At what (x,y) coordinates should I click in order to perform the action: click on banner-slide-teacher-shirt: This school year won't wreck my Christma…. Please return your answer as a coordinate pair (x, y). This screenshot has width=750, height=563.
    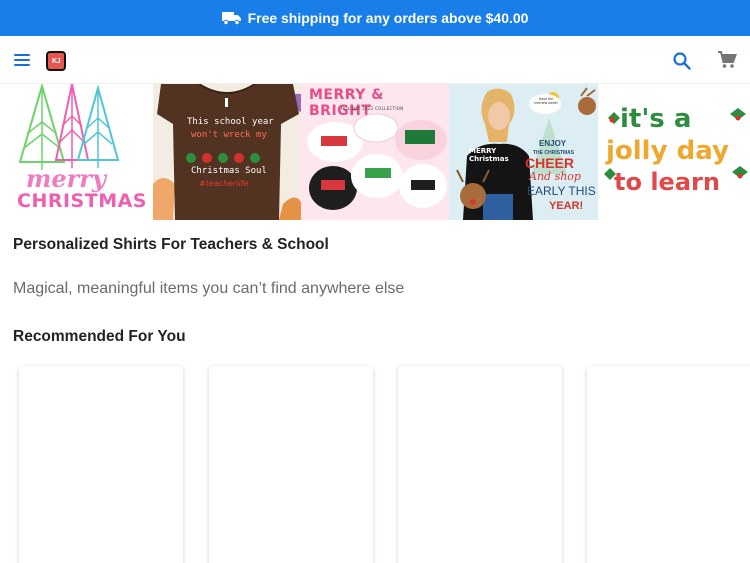
    Looking at the image, I should click on (227, 152).